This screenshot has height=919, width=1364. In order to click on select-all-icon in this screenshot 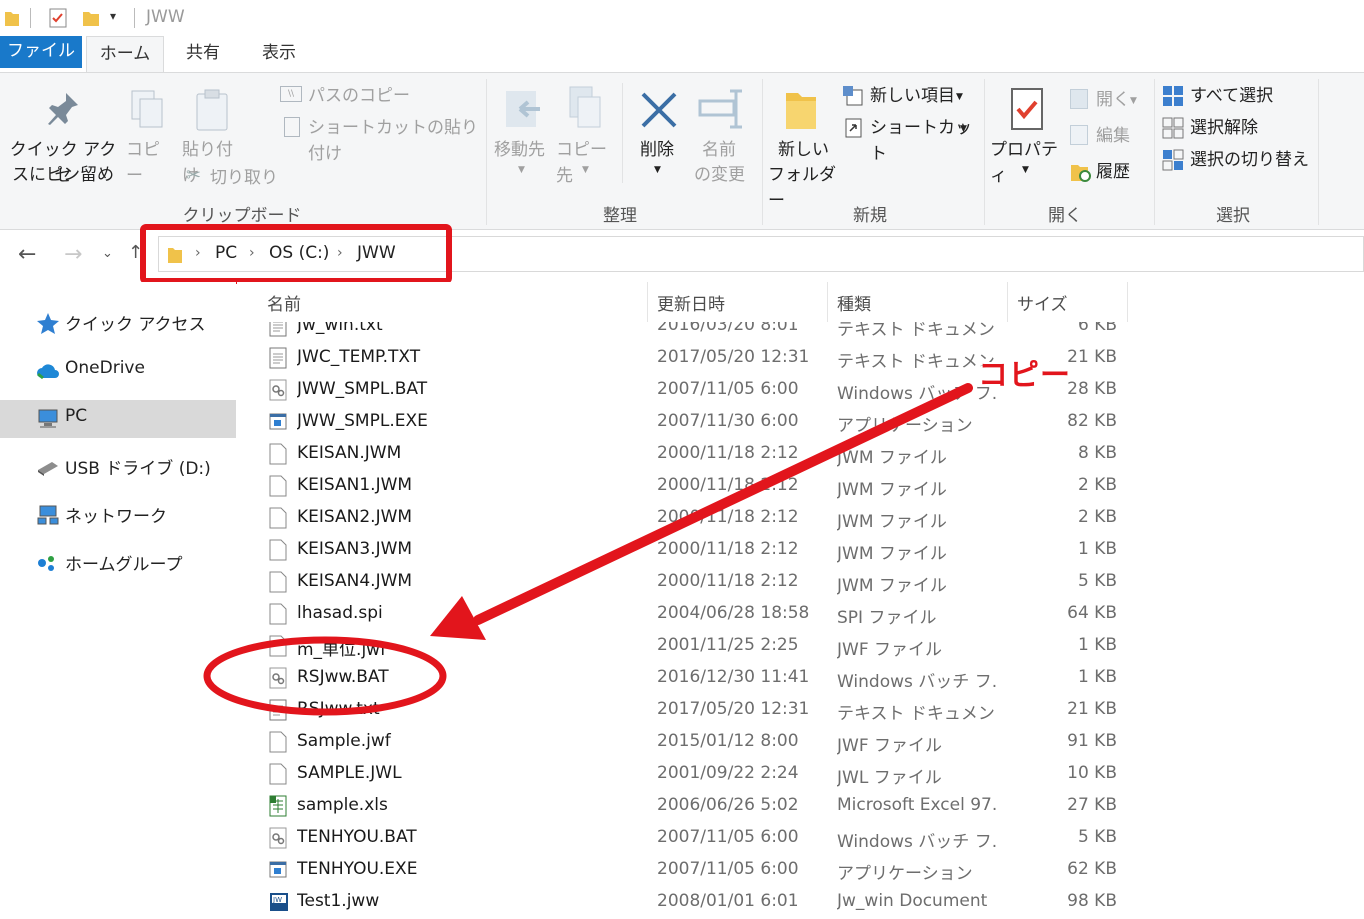, I will do `click(1173, 96)`.